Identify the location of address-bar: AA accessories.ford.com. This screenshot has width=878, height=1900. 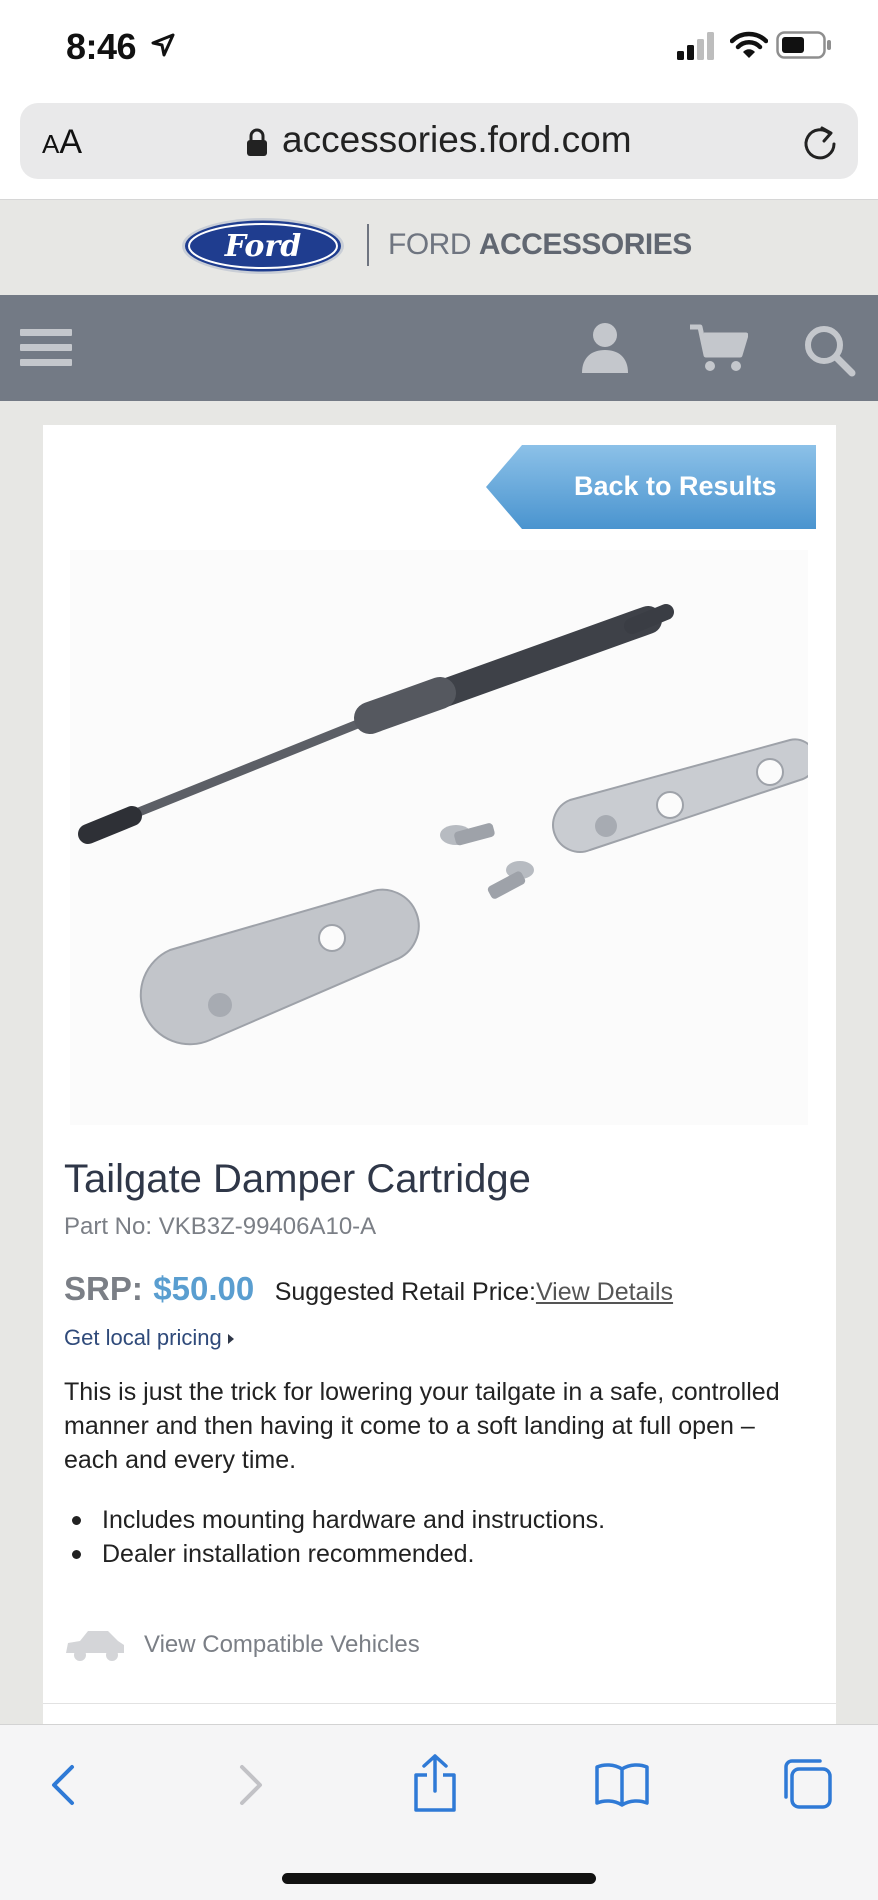
(439, 141).